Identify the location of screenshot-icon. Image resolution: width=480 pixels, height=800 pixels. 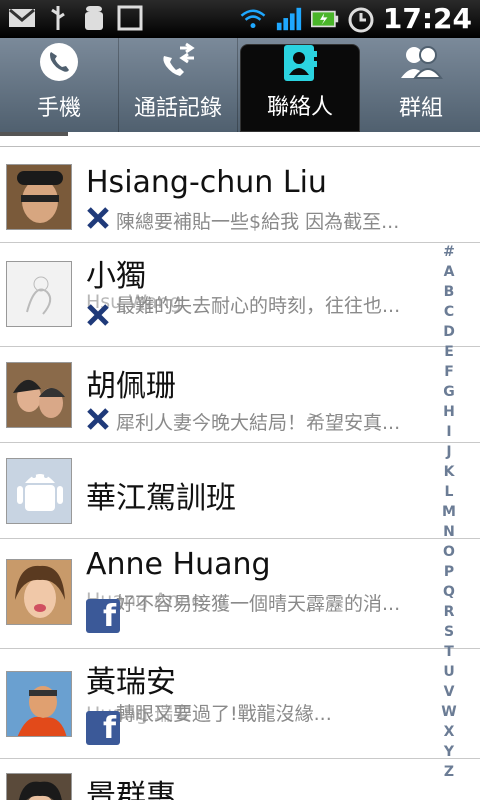
(130, 18).